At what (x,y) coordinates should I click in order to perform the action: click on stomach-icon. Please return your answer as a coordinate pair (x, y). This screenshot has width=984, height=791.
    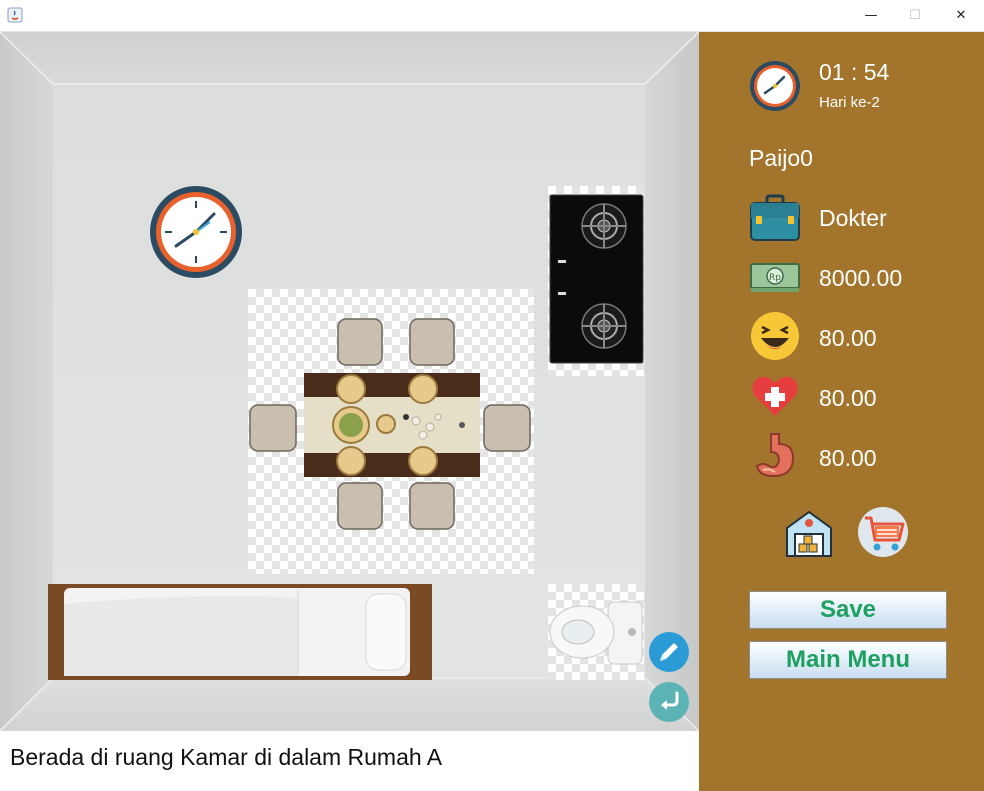
    Looking at the image, I should click on (775, 455).